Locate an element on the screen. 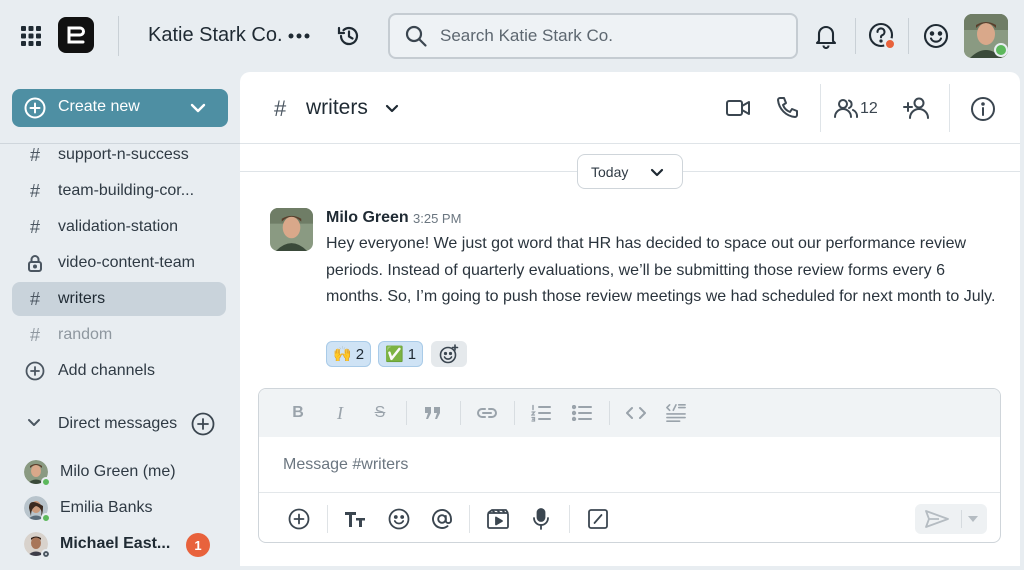  sidebar-item-random: # random is located at coordinates (119, 335).